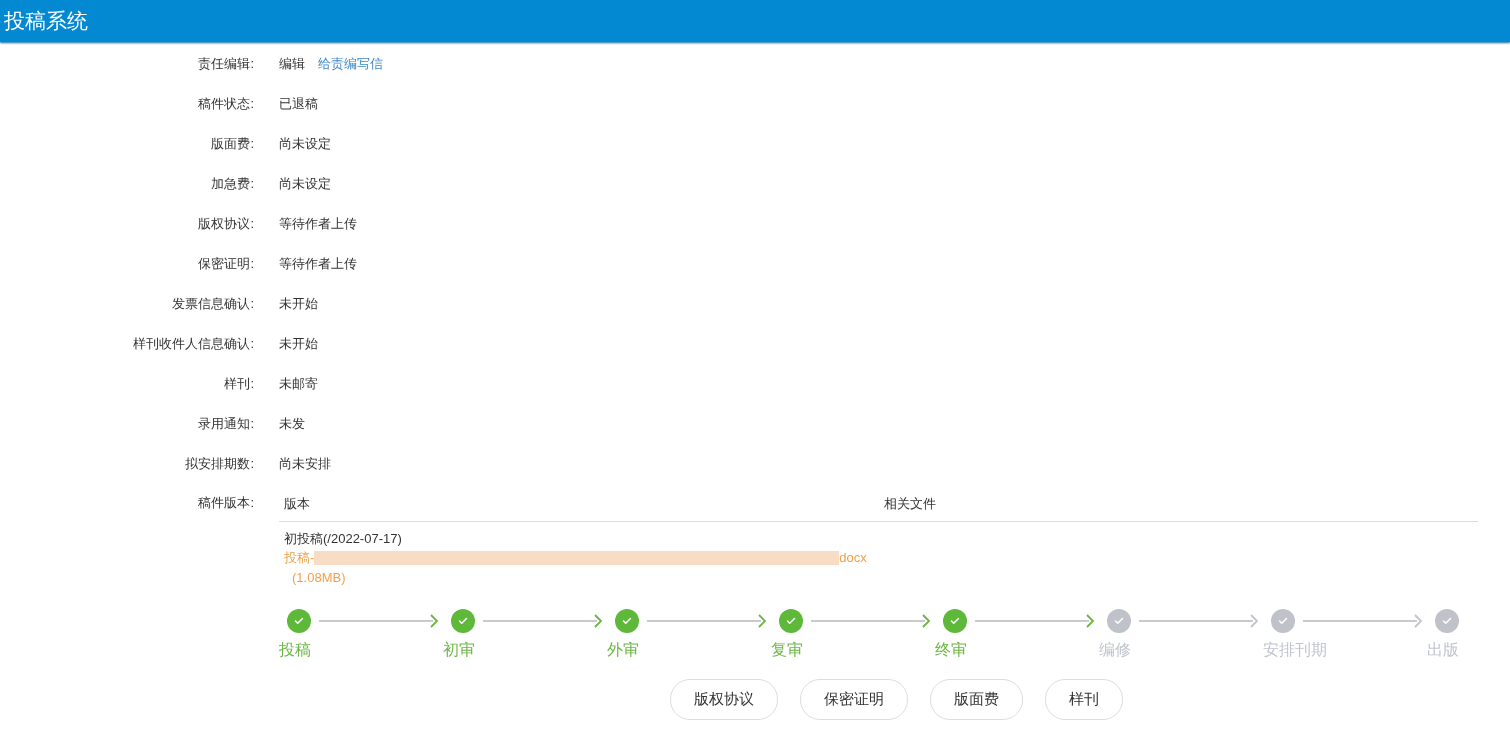  What do you see at coordinates (305, 464) in the screenshot?
I see `field-value: 尚未安排` at bounding box center [305, 464].